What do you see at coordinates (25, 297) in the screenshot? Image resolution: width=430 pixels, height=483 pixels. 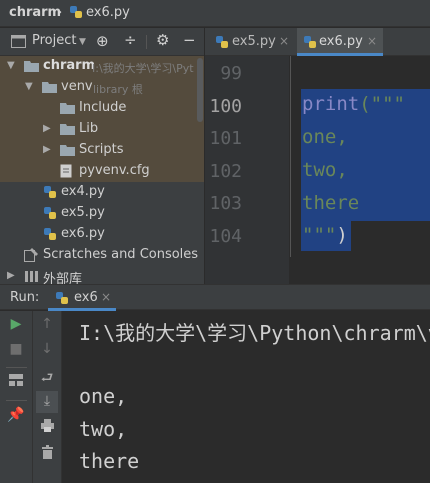 I see `run-title: Run:` at bounding box center [25, 297].